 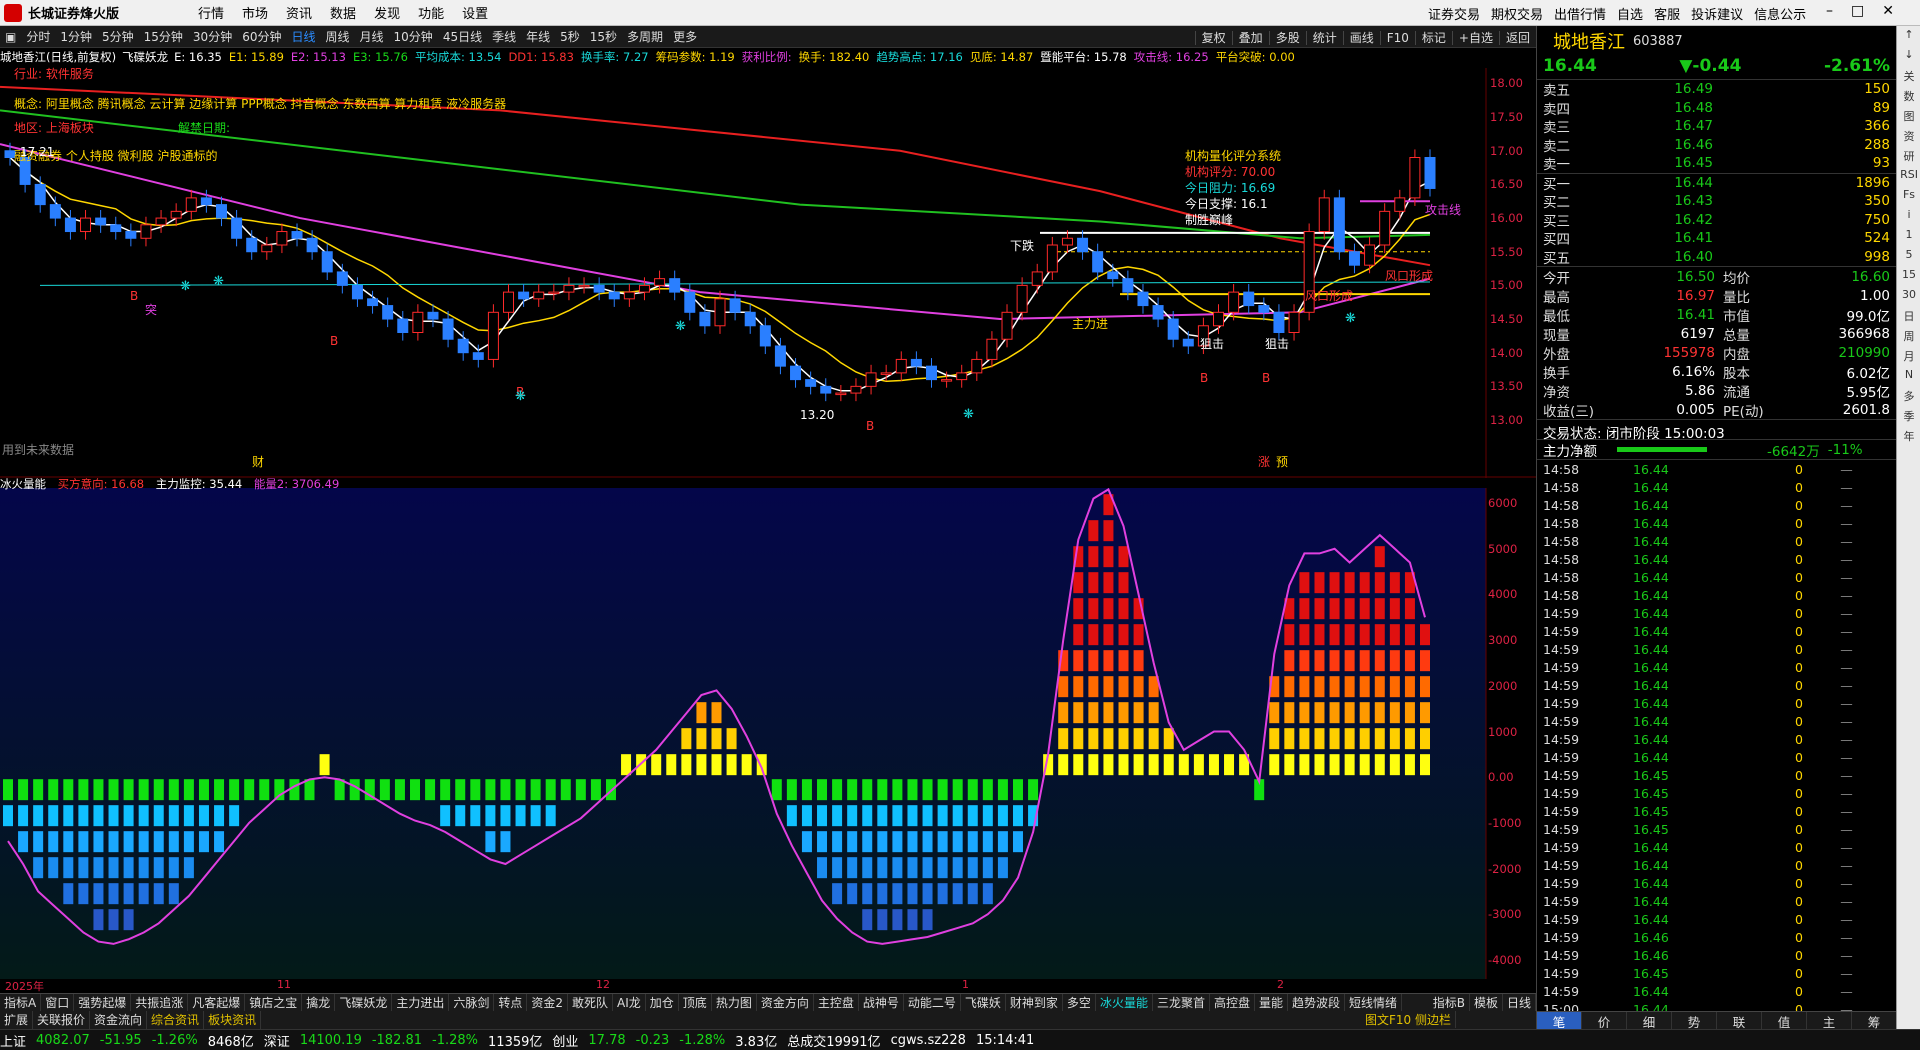 I want to click on side-tool-button: 年, so click(x=1909, y=437).